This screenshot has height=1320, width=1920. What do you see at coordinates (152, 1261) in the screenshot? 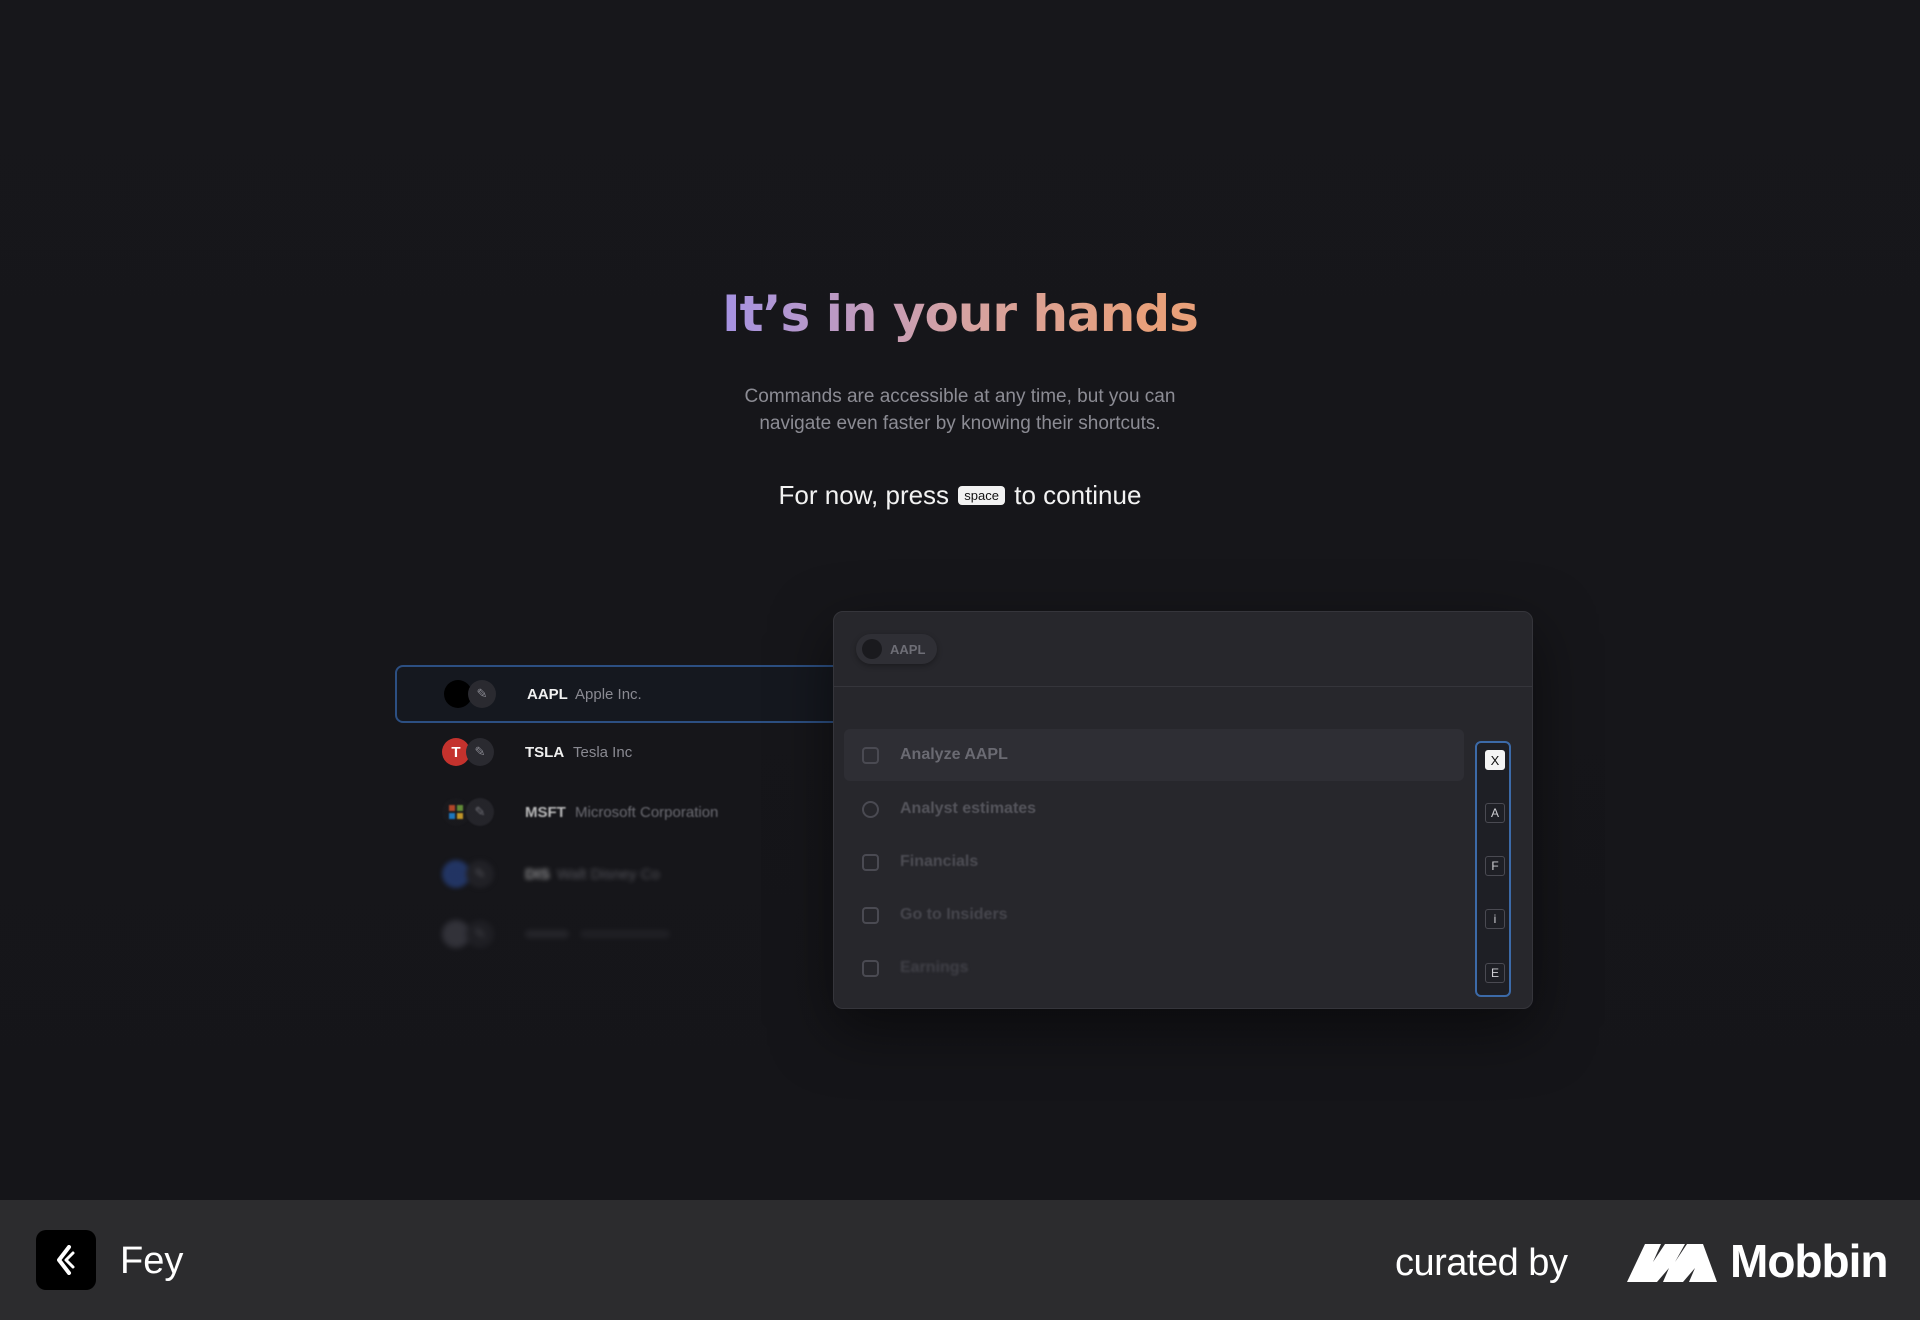
I see `app-name: Fey` at bounding box center [152, 1261].